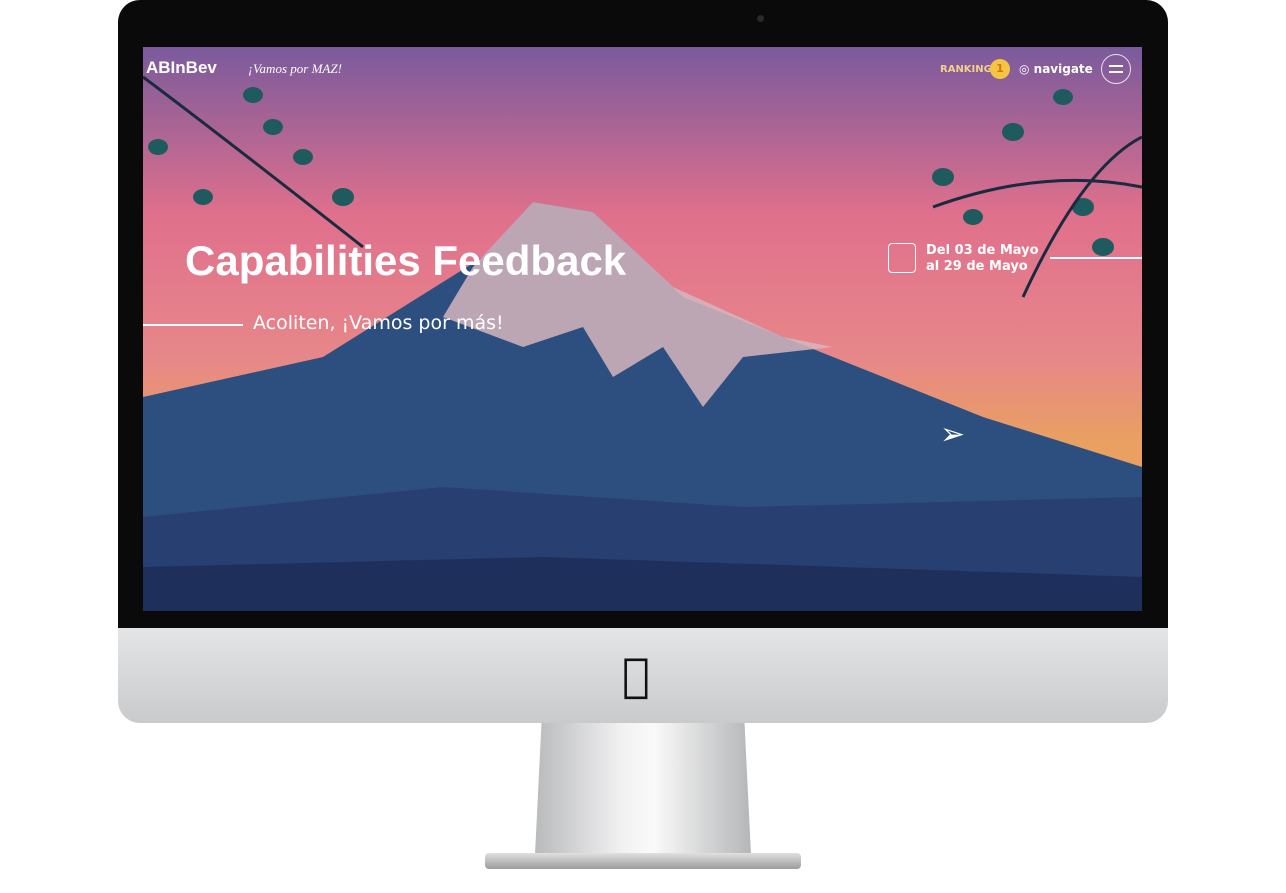 The width and height of the screenshot is (1286, 893). I want to click on paper-plane-arrow-icon: ➢, so click(952, 434).